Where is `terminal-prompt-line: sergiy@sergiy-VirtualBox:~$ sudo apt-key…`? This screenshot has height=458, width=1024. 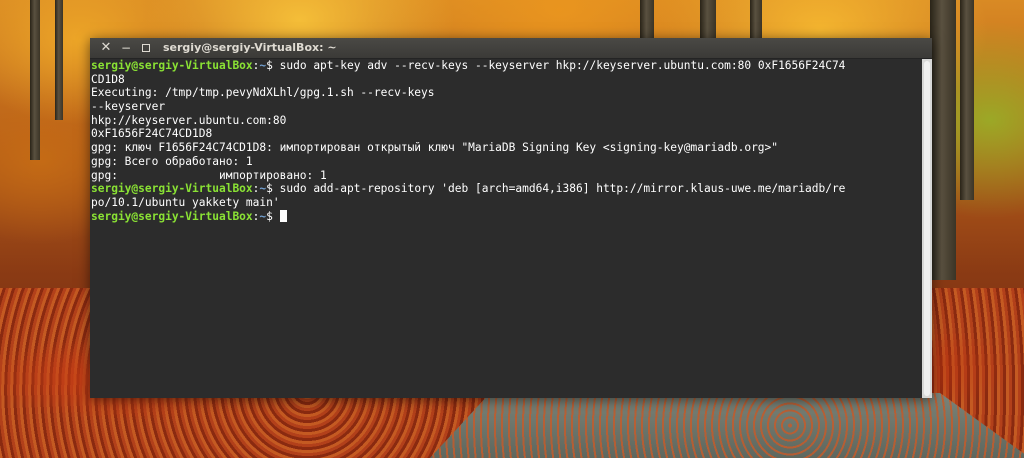
terminal-prompt-line: sergiy@sergiy-VirtualBox:~$ sudo apt-key… is located at coordinates (506, 66).